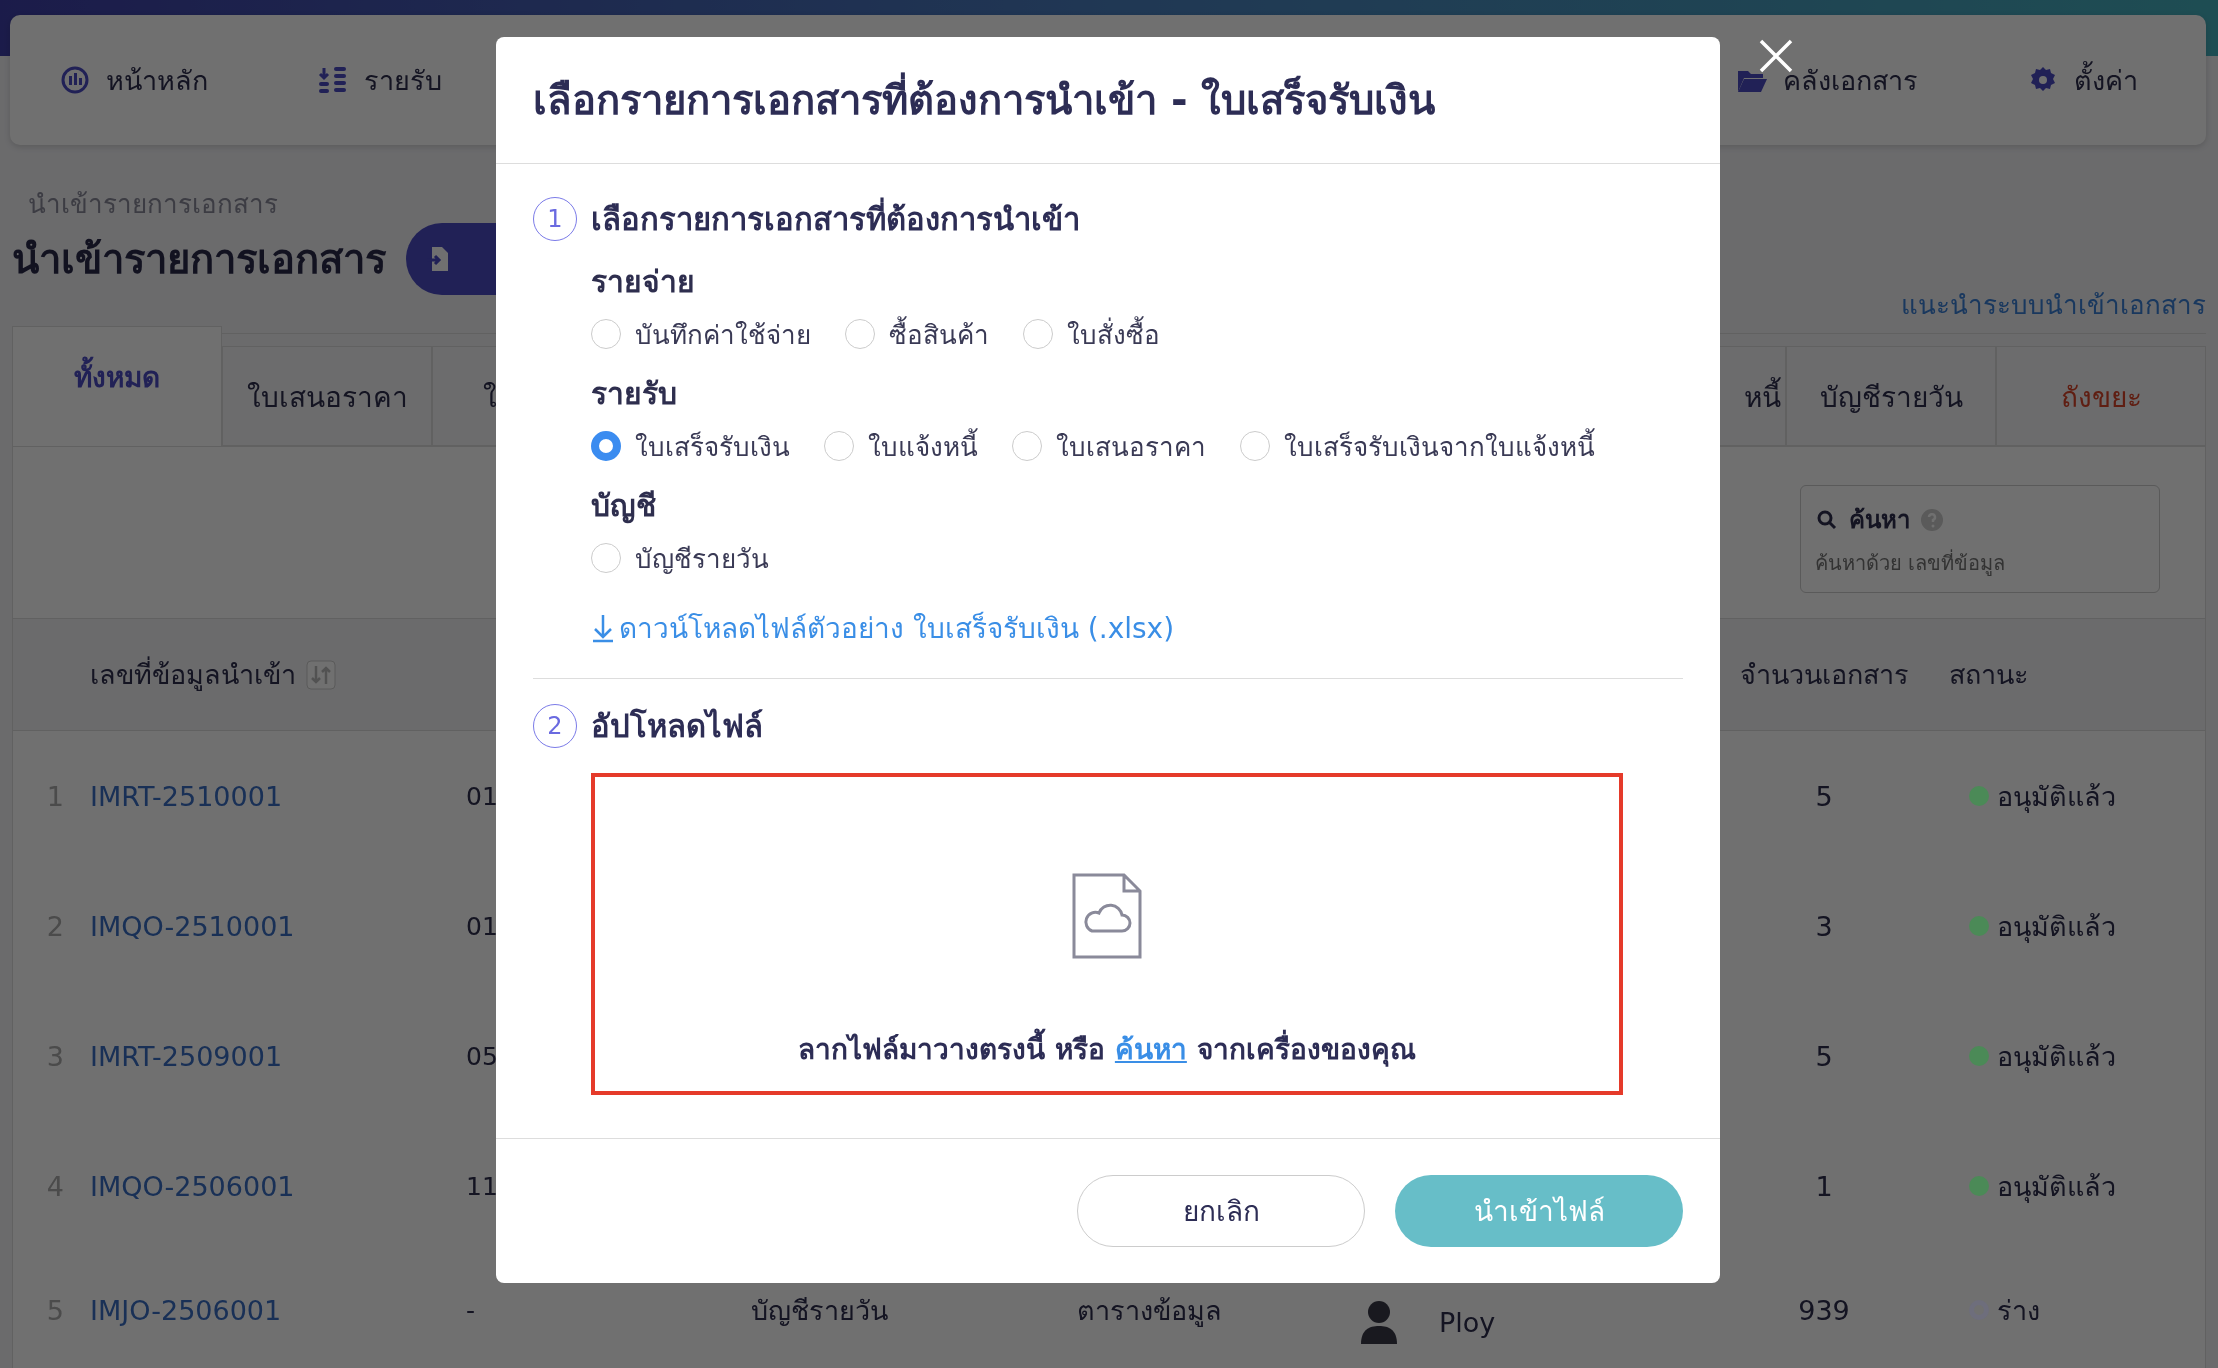  I want to click on browse-link: ค้นหา, so click(1150, 1049).